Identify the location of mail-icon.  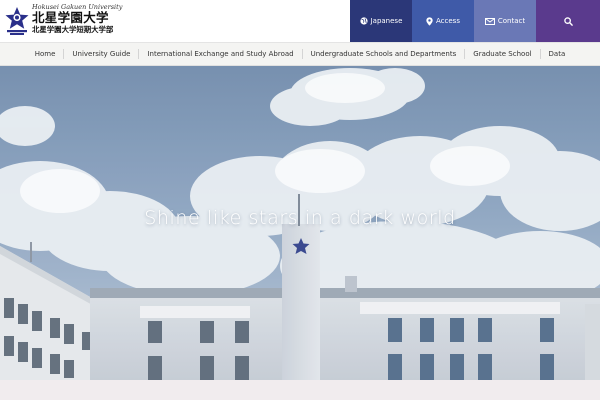
(489, 21).